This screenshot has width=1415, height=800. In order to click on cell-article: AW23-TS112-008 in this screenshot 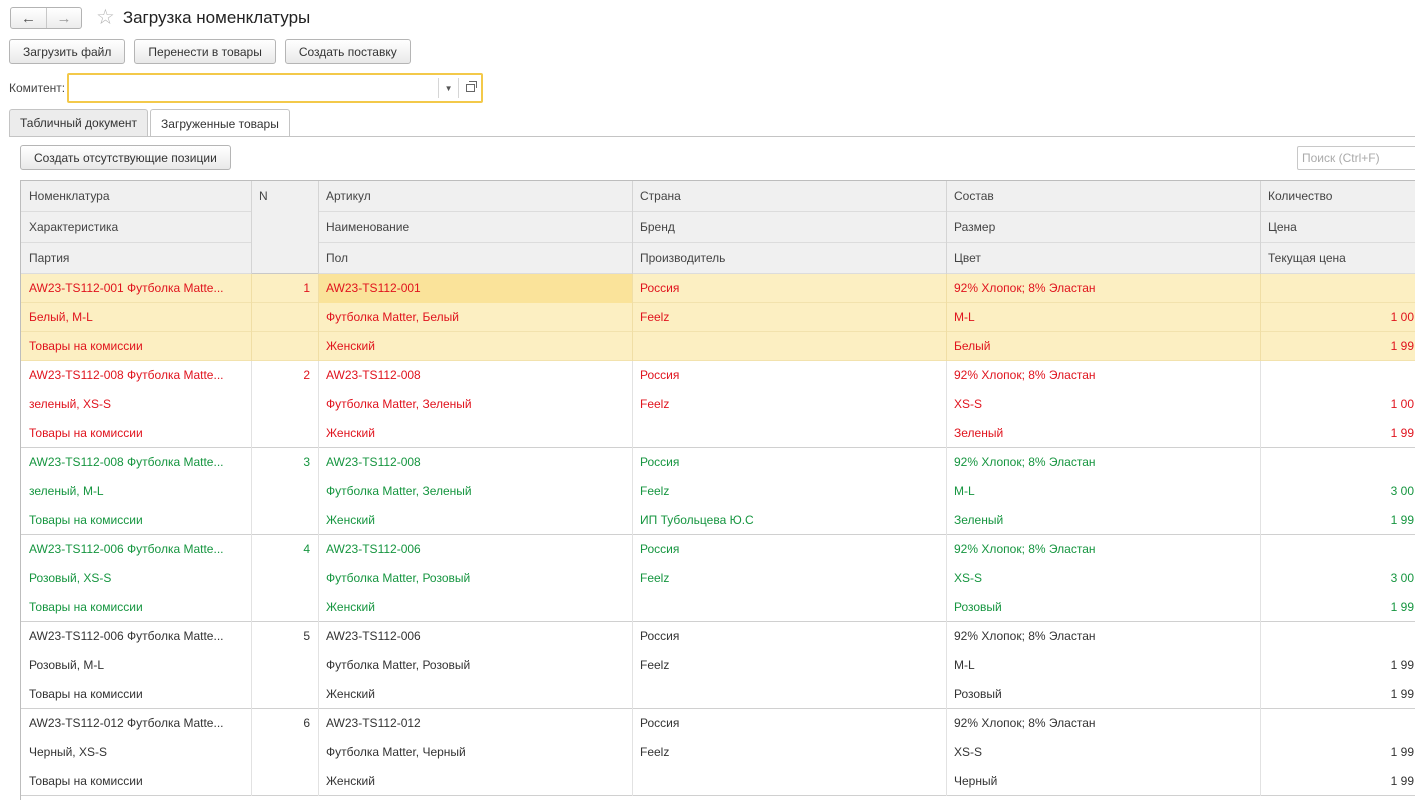, I will do `click(475, 375)`.